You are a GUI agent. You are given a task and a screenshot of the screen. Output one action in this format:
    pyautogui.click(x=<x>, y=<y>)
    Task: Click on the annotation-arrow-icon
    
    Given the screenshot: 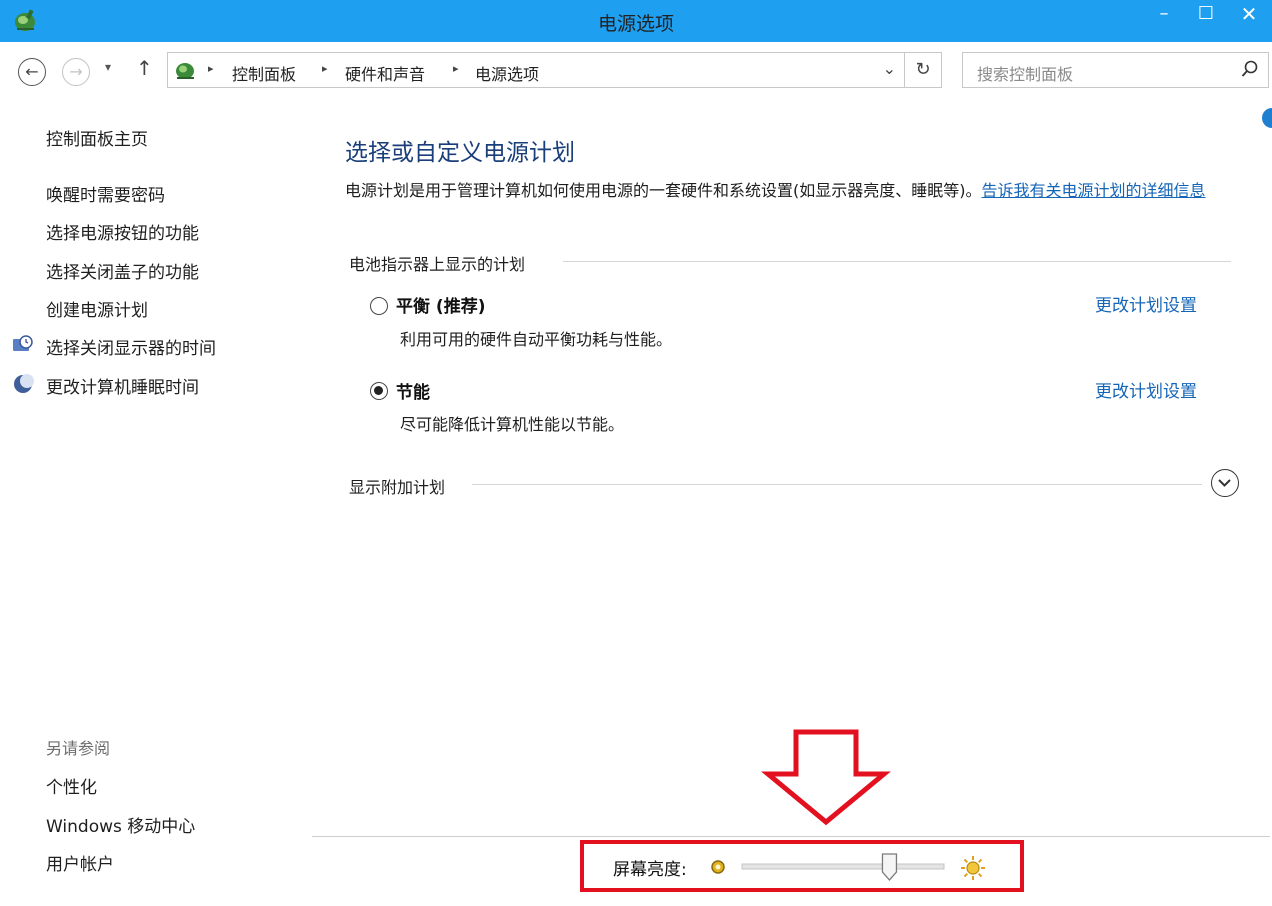 What is the action you would take?
    pyautogui.click(x=826, y=777)
    